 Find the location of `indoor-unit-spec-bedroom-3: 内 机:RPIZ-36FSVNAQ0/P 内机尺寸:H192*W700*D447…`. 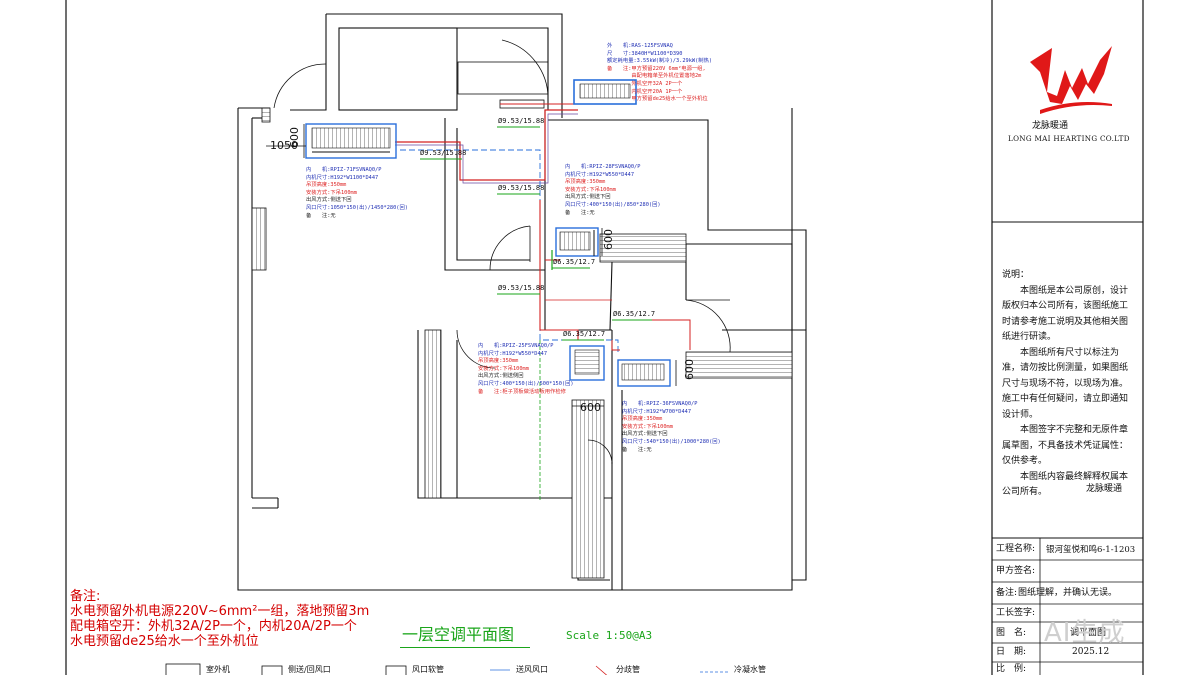

indoor-unit-spec-bedroom-3: 内 机:RPIZ-36FSVNAQ0/P 内机尺寸:H192*W700*D447… is located at coordinates (671, 428).